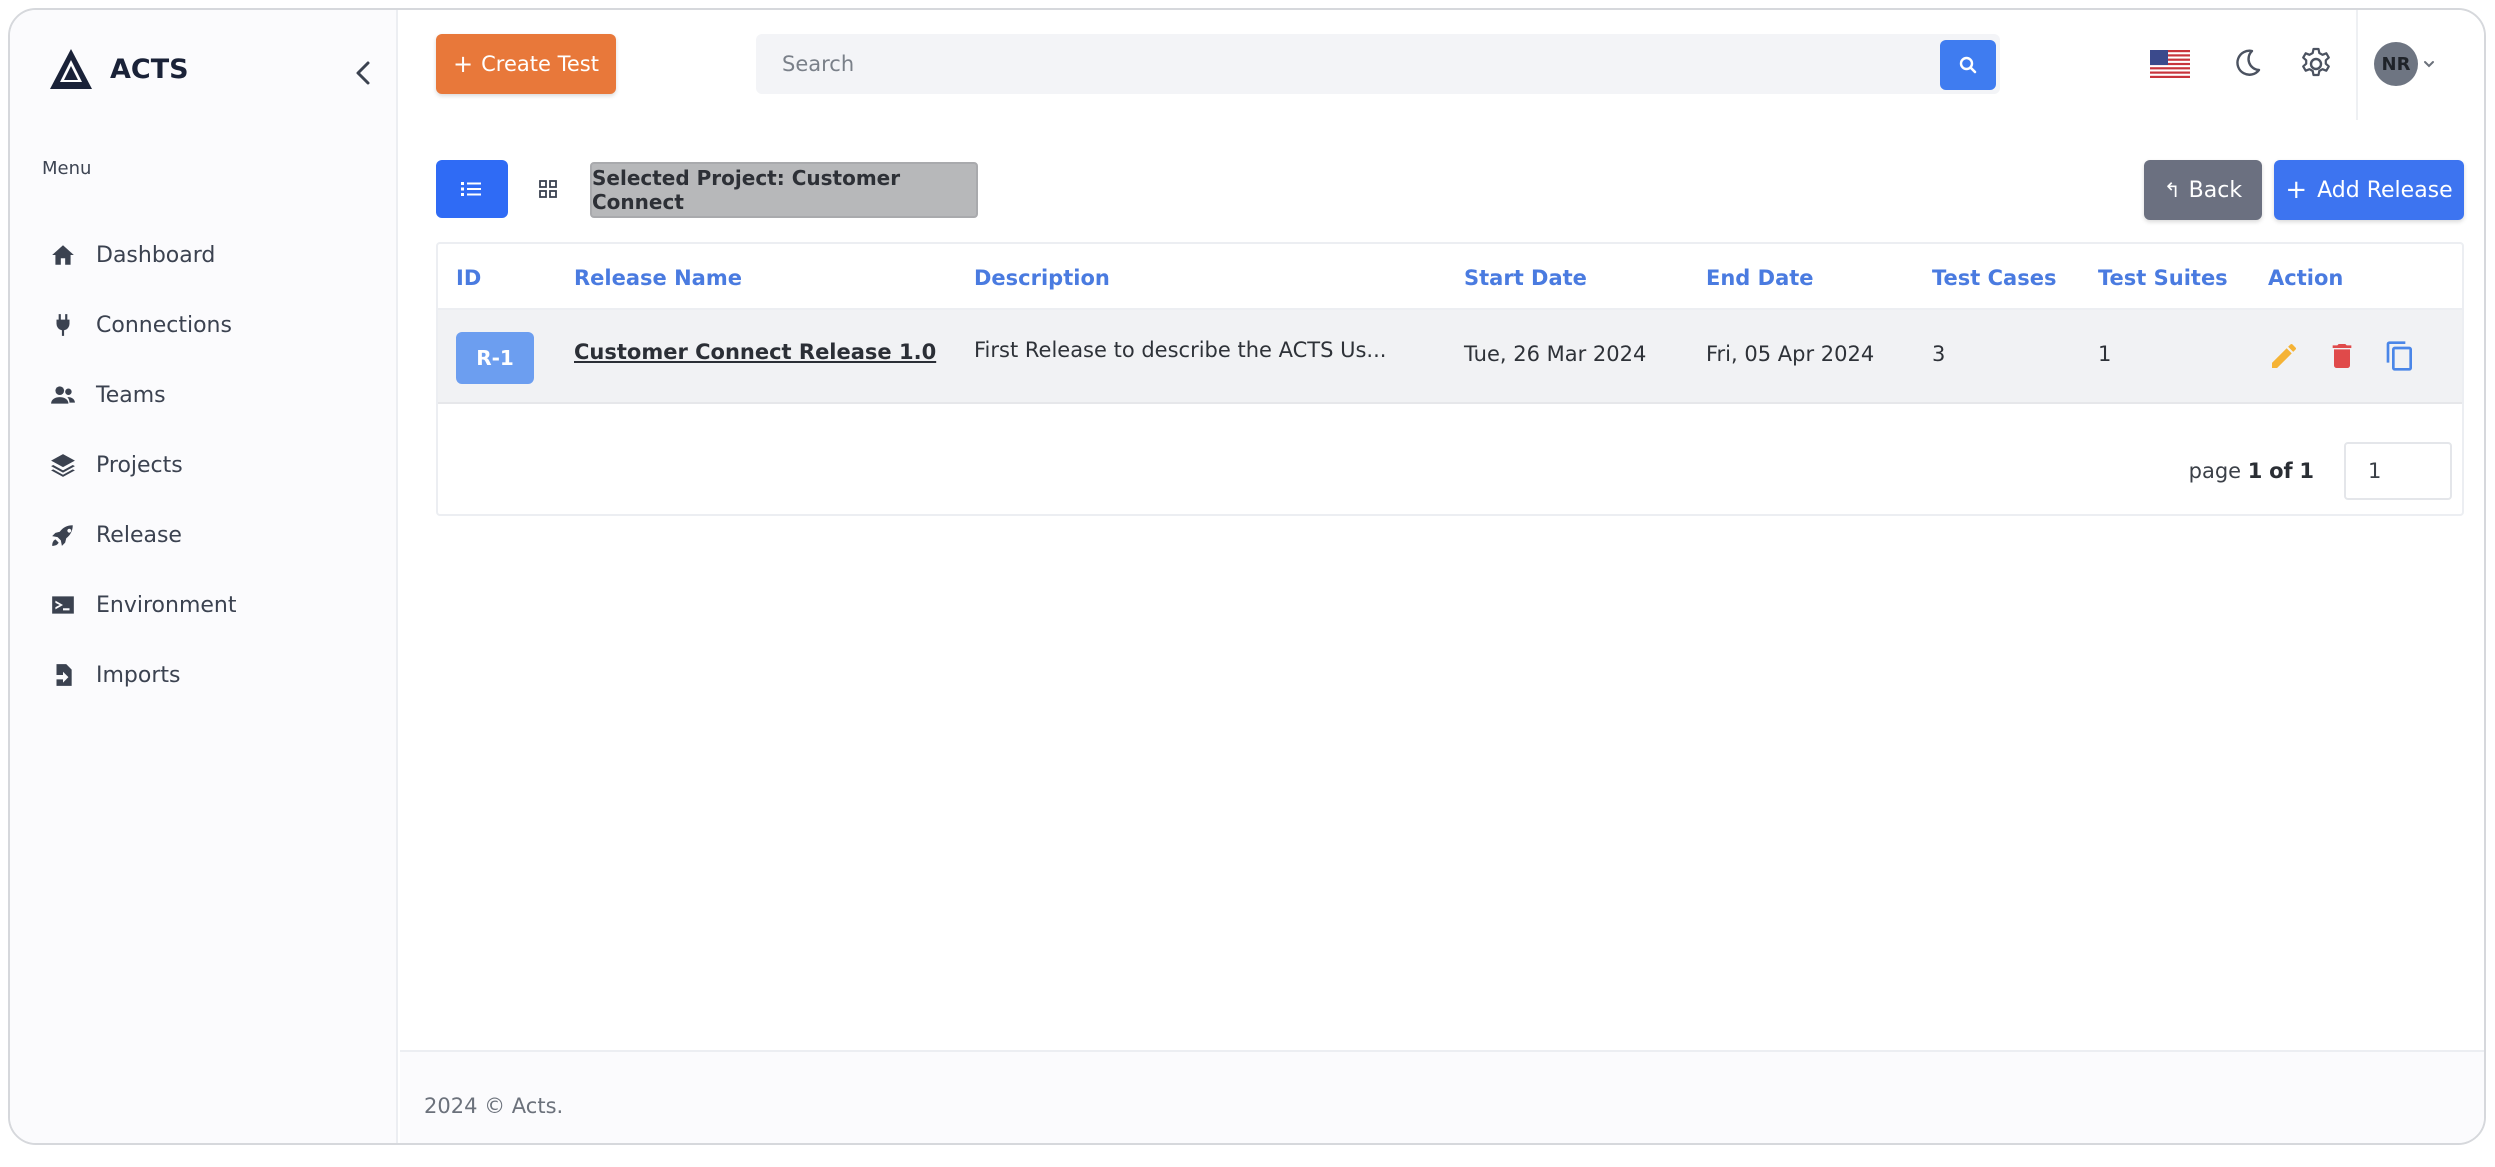 This screenshot has width=2495, height=1167. What do you see at coordinates (495, 358) in the screenshot?
I see `release-id-badge: R-1` at bounding box center [495, 358].